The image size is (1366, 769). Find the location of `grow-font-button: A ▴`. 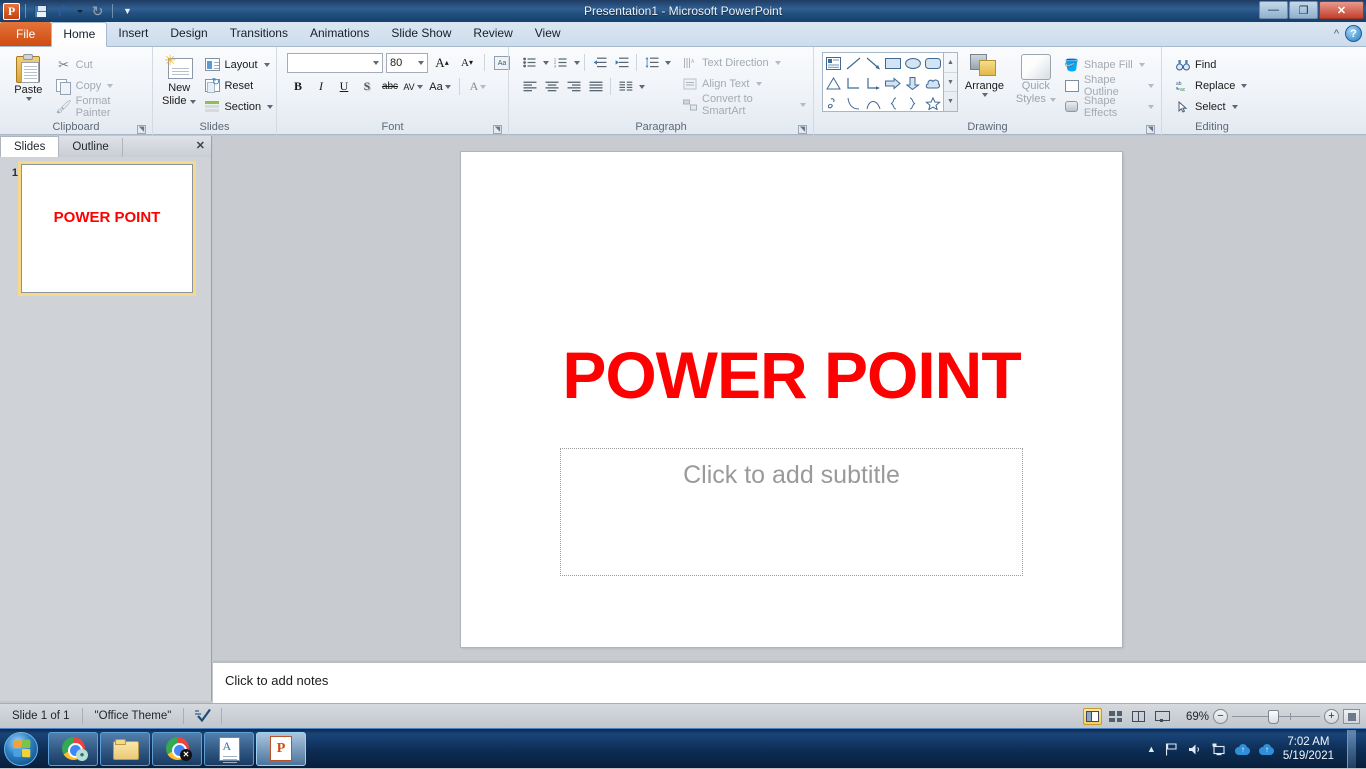

grow-font-button: A ▴ is located at coordinates (442, 62).